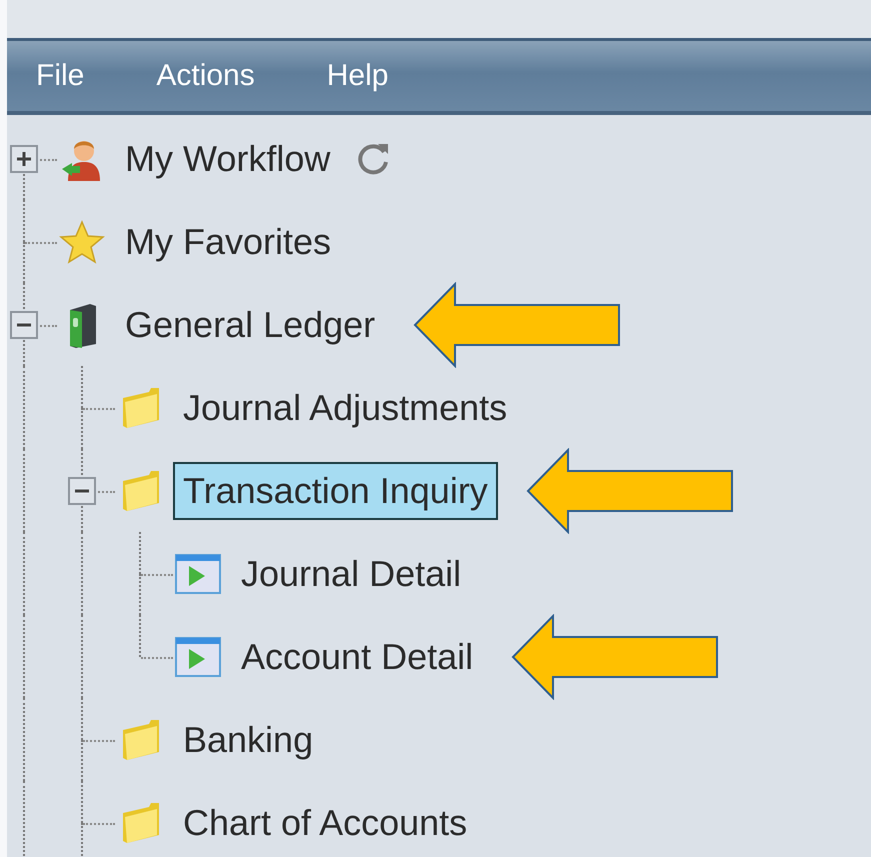 The image size is (871, 857). What do you see at coordinates (335, 491) in the screenshot?
I see `tree-item: Transaction Inquiry` at bounding box center [335, 491].